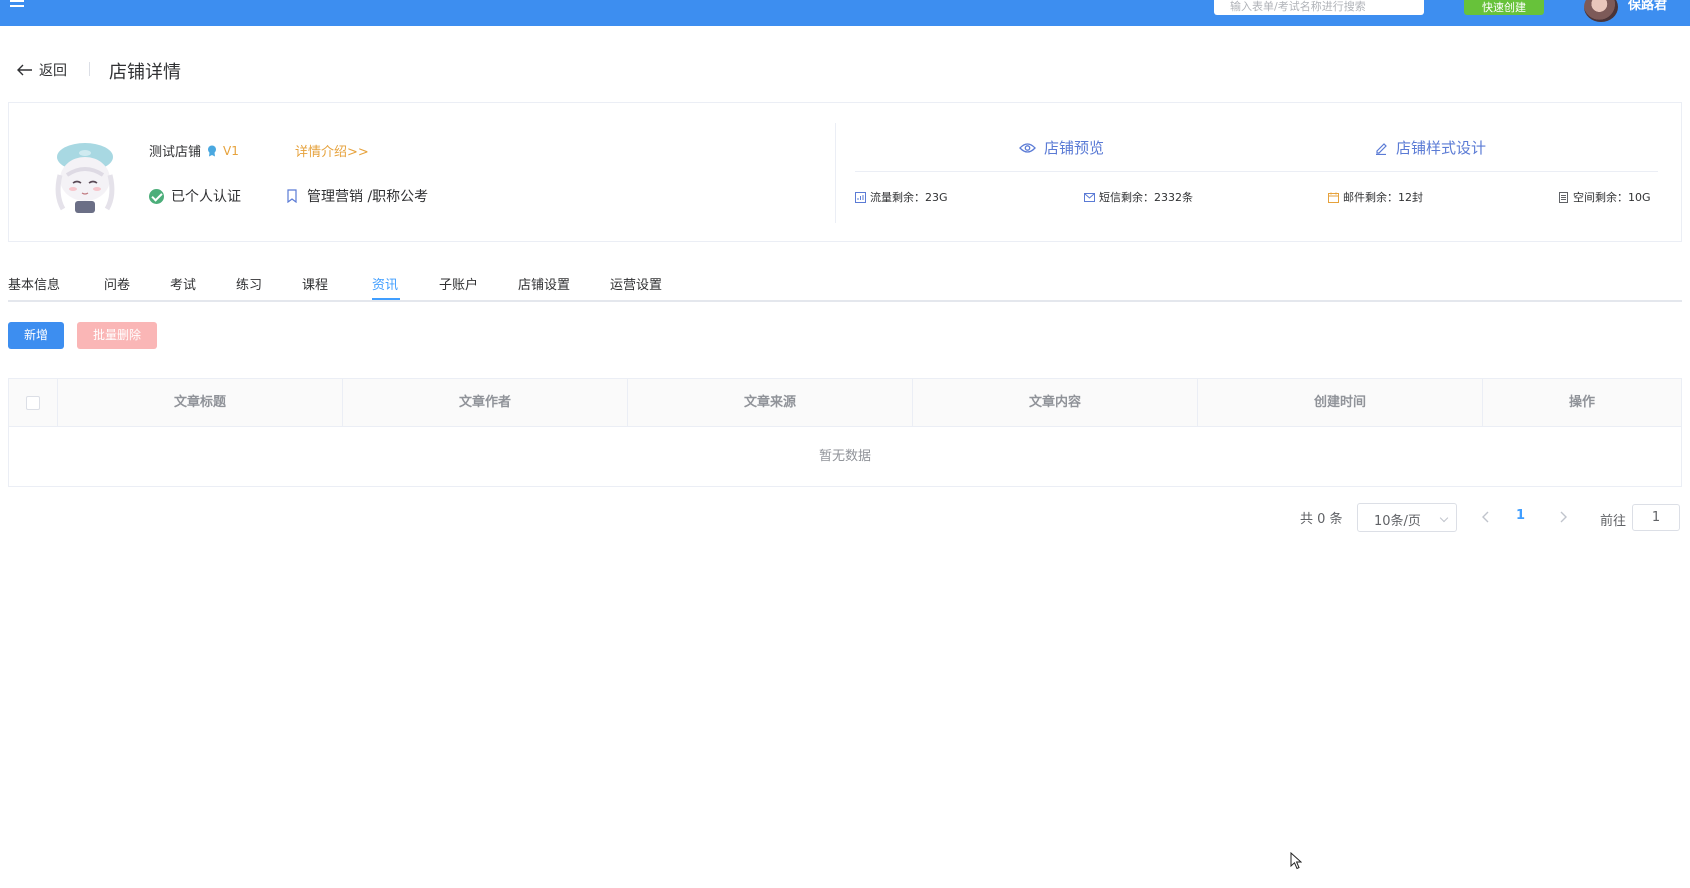 This screenshot has width=1690, height=888. Describe the element at coordinates (544, 283) in the screenshot. I see `tab-shop-settings: 店铺设置` at that location.